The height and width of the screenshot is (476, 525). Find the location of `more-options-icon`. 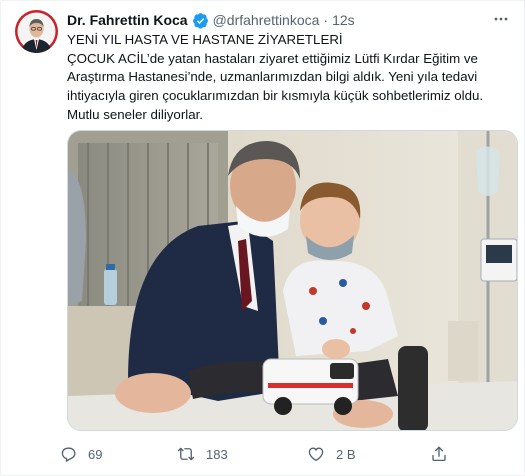

more-options-icon is located at coordinates (501, 19).